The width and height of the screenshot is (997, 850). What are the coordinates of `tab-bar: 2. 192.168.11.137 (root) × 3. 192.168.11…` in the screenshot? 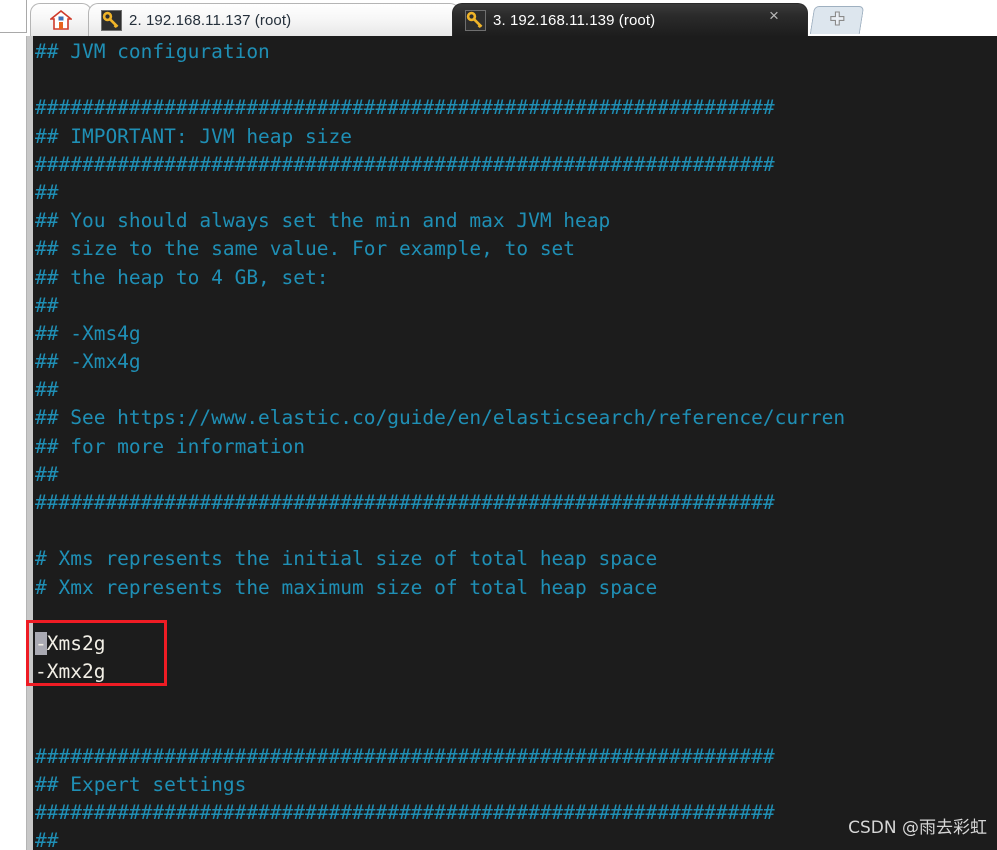 It's located at (498, 18).